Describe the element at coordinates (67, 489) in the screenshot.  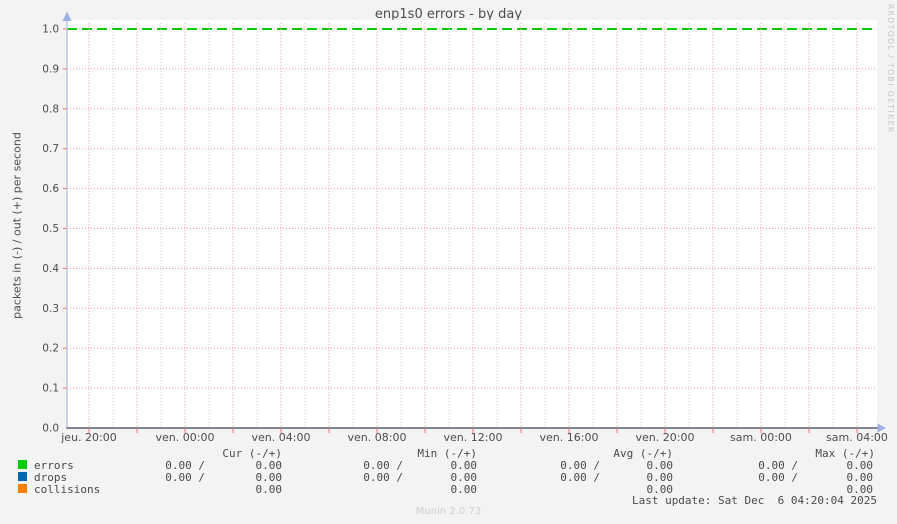
I see `legend-label-collisions: collisions` at that location.